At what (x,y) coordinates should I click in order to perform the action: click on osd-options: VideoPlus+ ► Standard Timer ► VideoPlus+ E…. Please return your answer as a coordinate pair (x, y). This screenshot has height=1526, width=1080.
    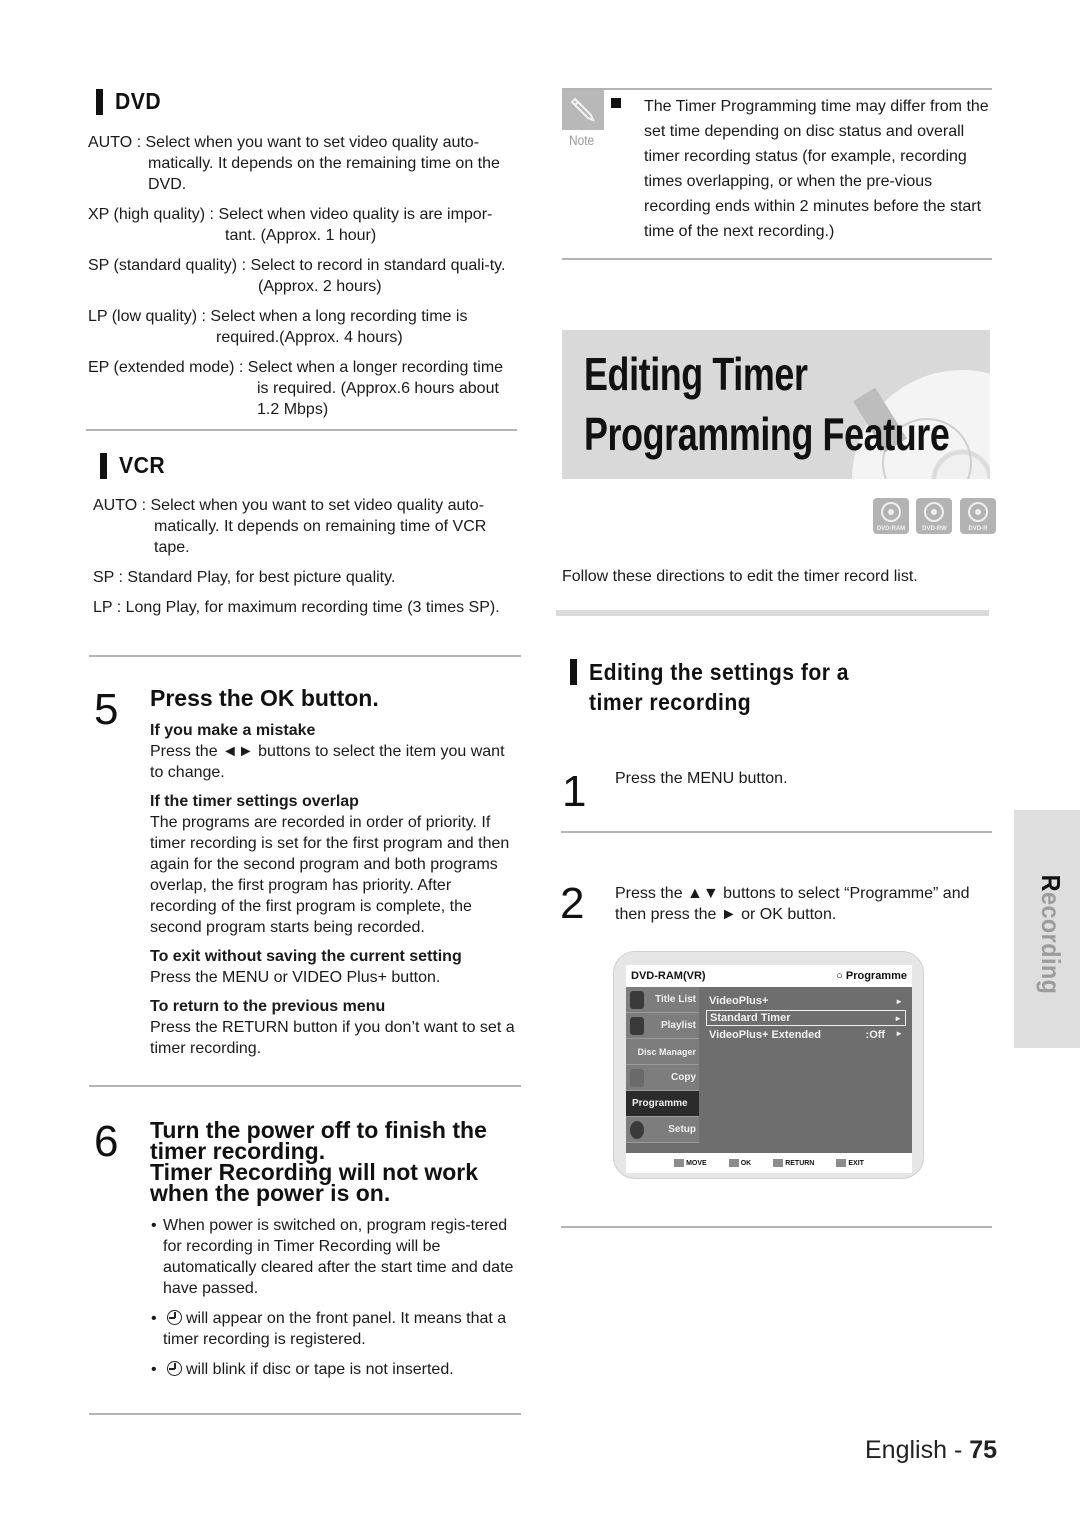
    Looking at the image, I should click on (806, 1018).